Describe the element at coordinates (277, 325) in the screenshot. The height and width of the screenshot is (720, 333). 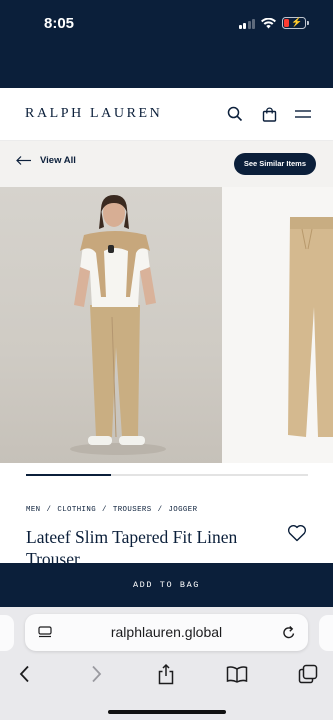
I see `product-flat-photo` at that location.